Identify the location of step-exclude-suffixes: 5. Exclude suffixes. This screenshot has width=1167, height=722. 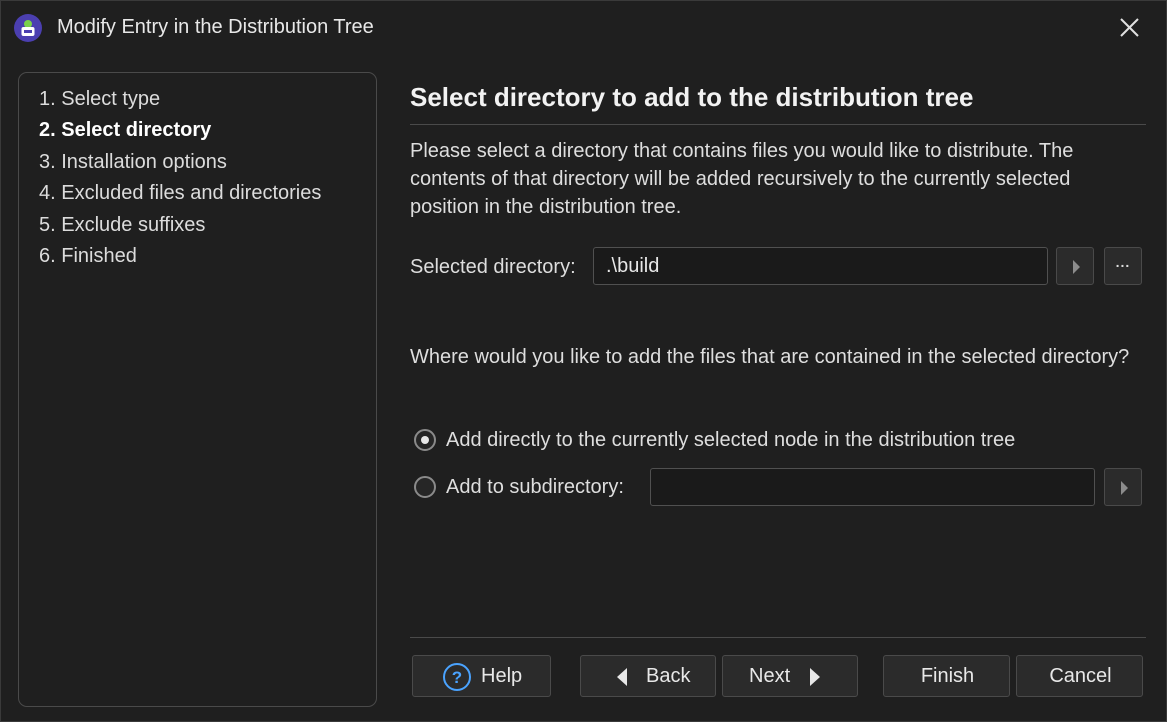
(122, 225).